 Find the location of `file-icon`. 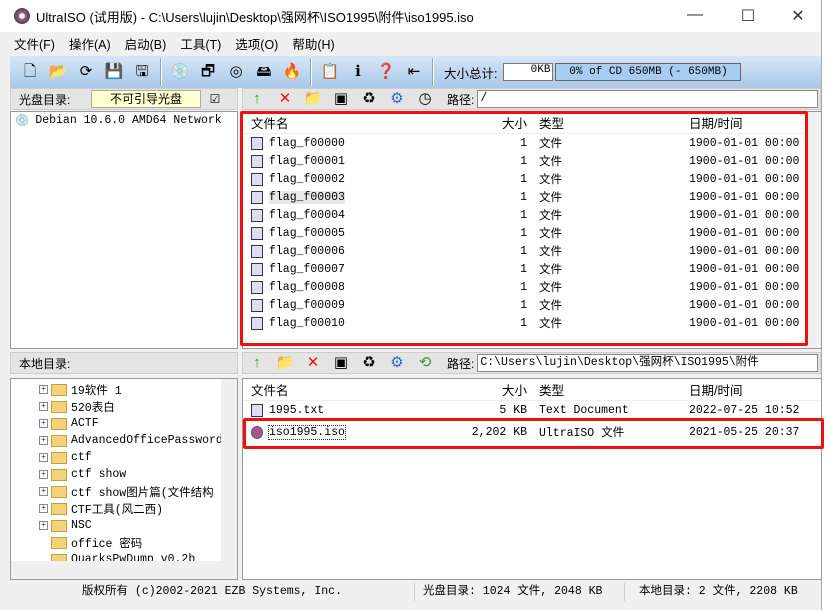

file-icon is located at coordinates (257, 410).